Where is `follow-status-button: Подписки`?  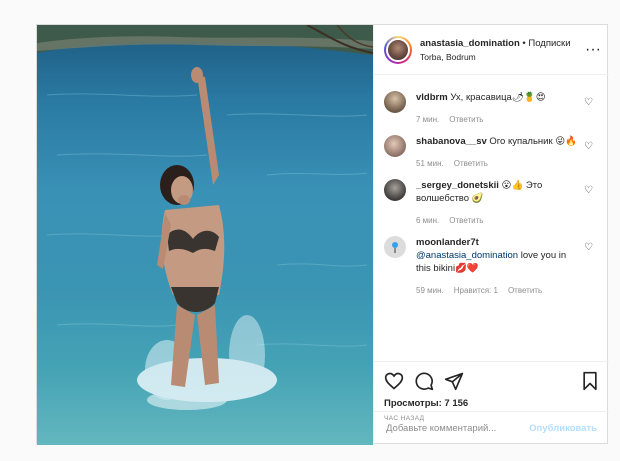 follow-status-button: Подписки is located at coordinates (549, 43).